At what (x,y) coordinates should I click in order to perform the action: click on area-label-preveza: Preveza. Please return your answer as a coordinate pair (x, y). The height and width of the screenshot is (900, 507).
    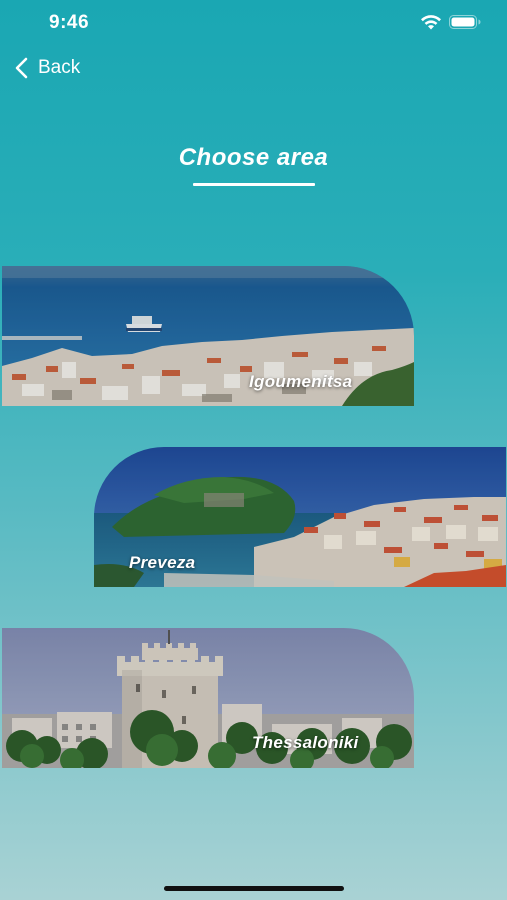
    Looking at the image, I should click on (162, 562).